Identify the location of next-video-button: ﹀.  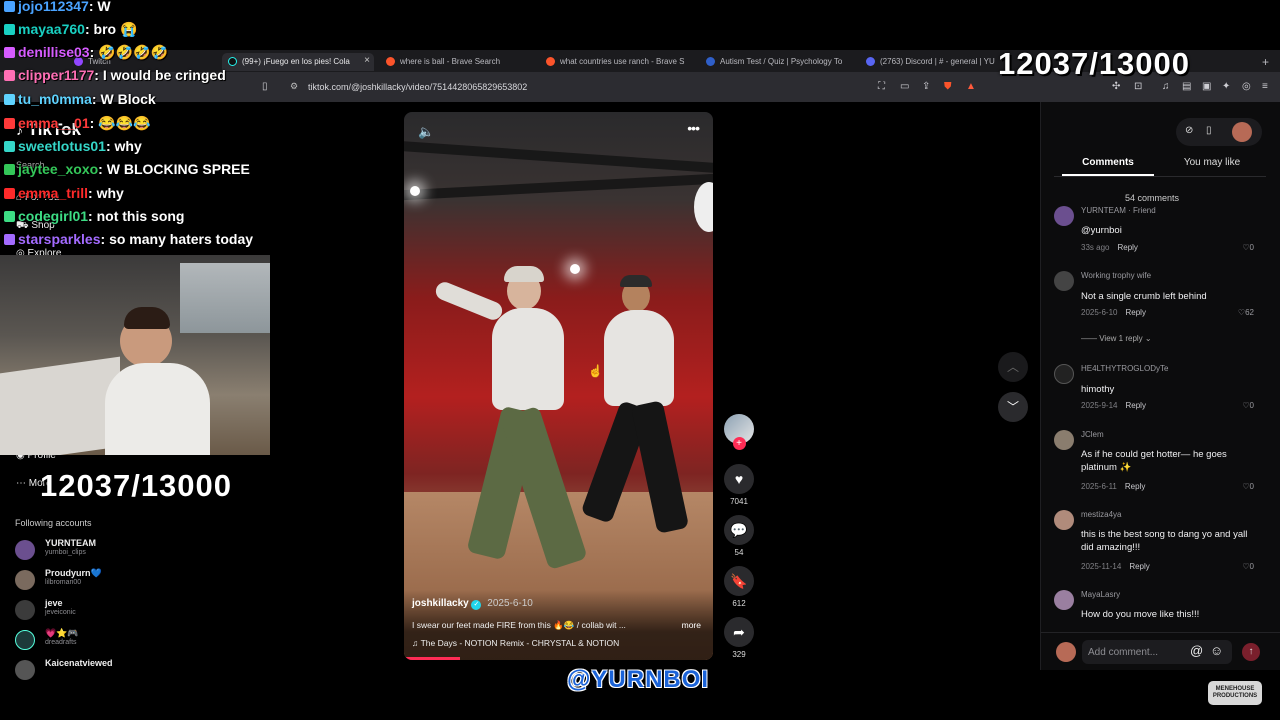
(1013, 407).